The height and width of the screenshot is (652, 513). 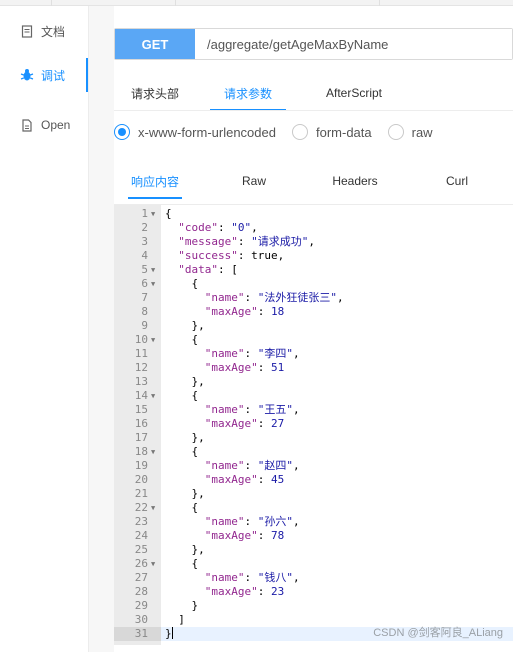 I want to click on line-number: 2, so click(x=144, y=227).